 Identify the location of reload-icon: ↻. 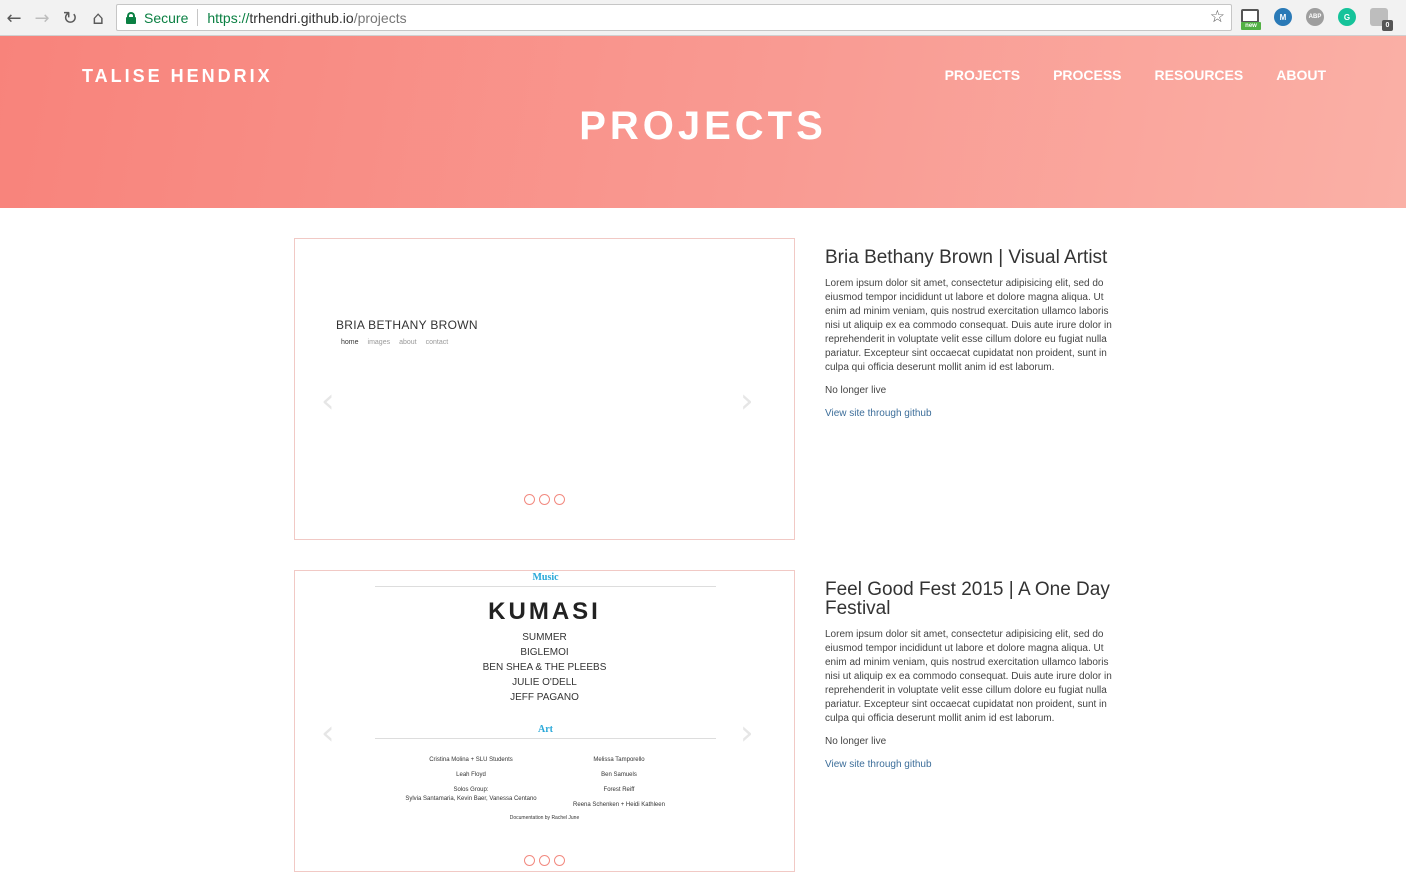
(70, 18).